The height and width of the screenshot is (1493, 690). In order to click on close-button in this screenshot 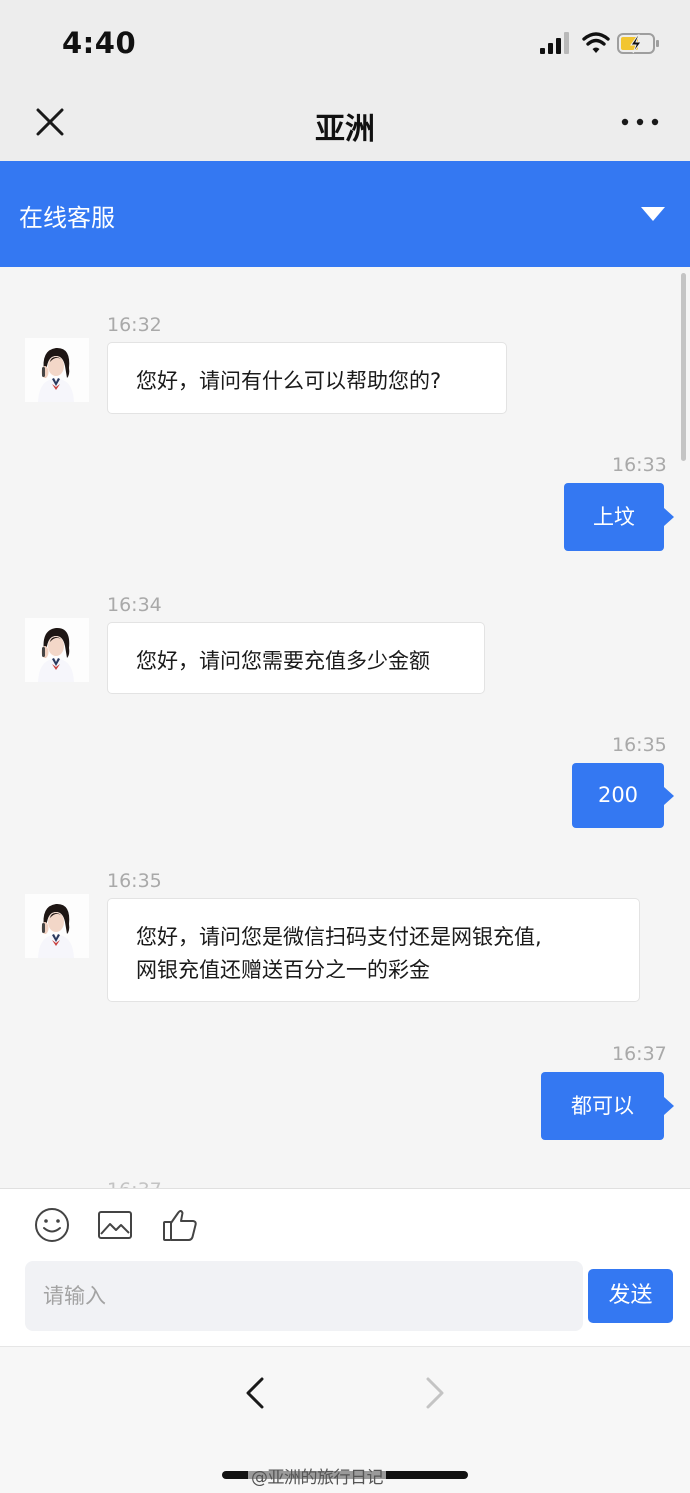, I will do `click(50, 122)`.